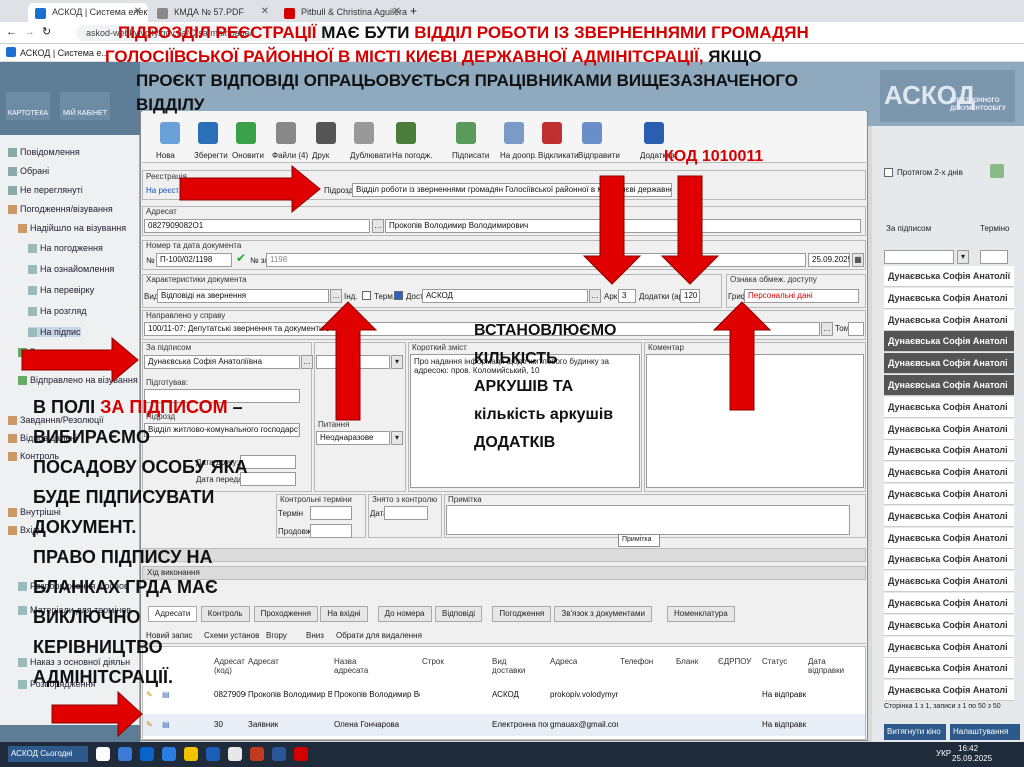 The width and height of the screenshot is (1024, 767). Describe the element at coordinates (612, 230) in the screenshot. I see `arrow-down-sheets` at that location.